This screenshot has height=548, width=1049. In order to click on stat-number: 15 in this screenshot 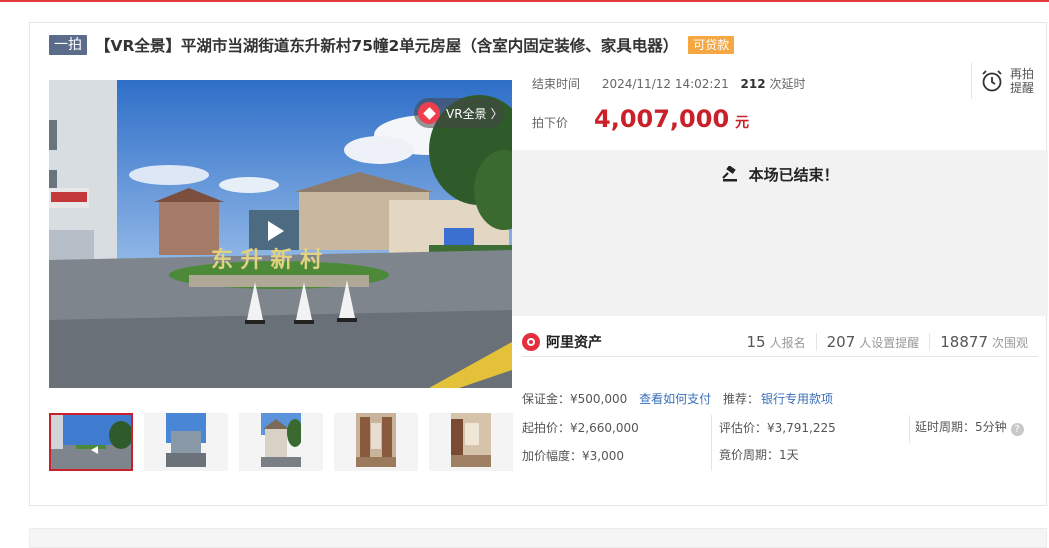, I will do `click(756, 341)`.